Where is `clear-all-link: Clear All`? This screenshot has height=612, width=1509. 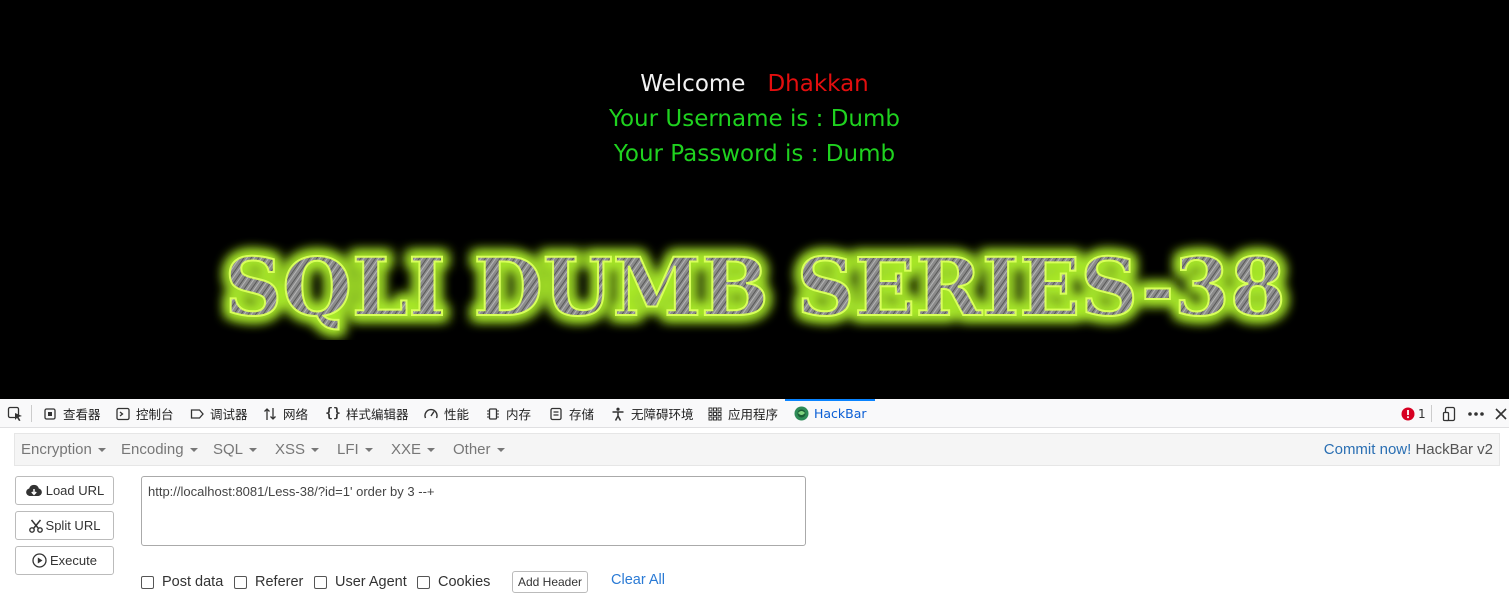
clear-all-link: Clear All is located at coordinates (638, 580).